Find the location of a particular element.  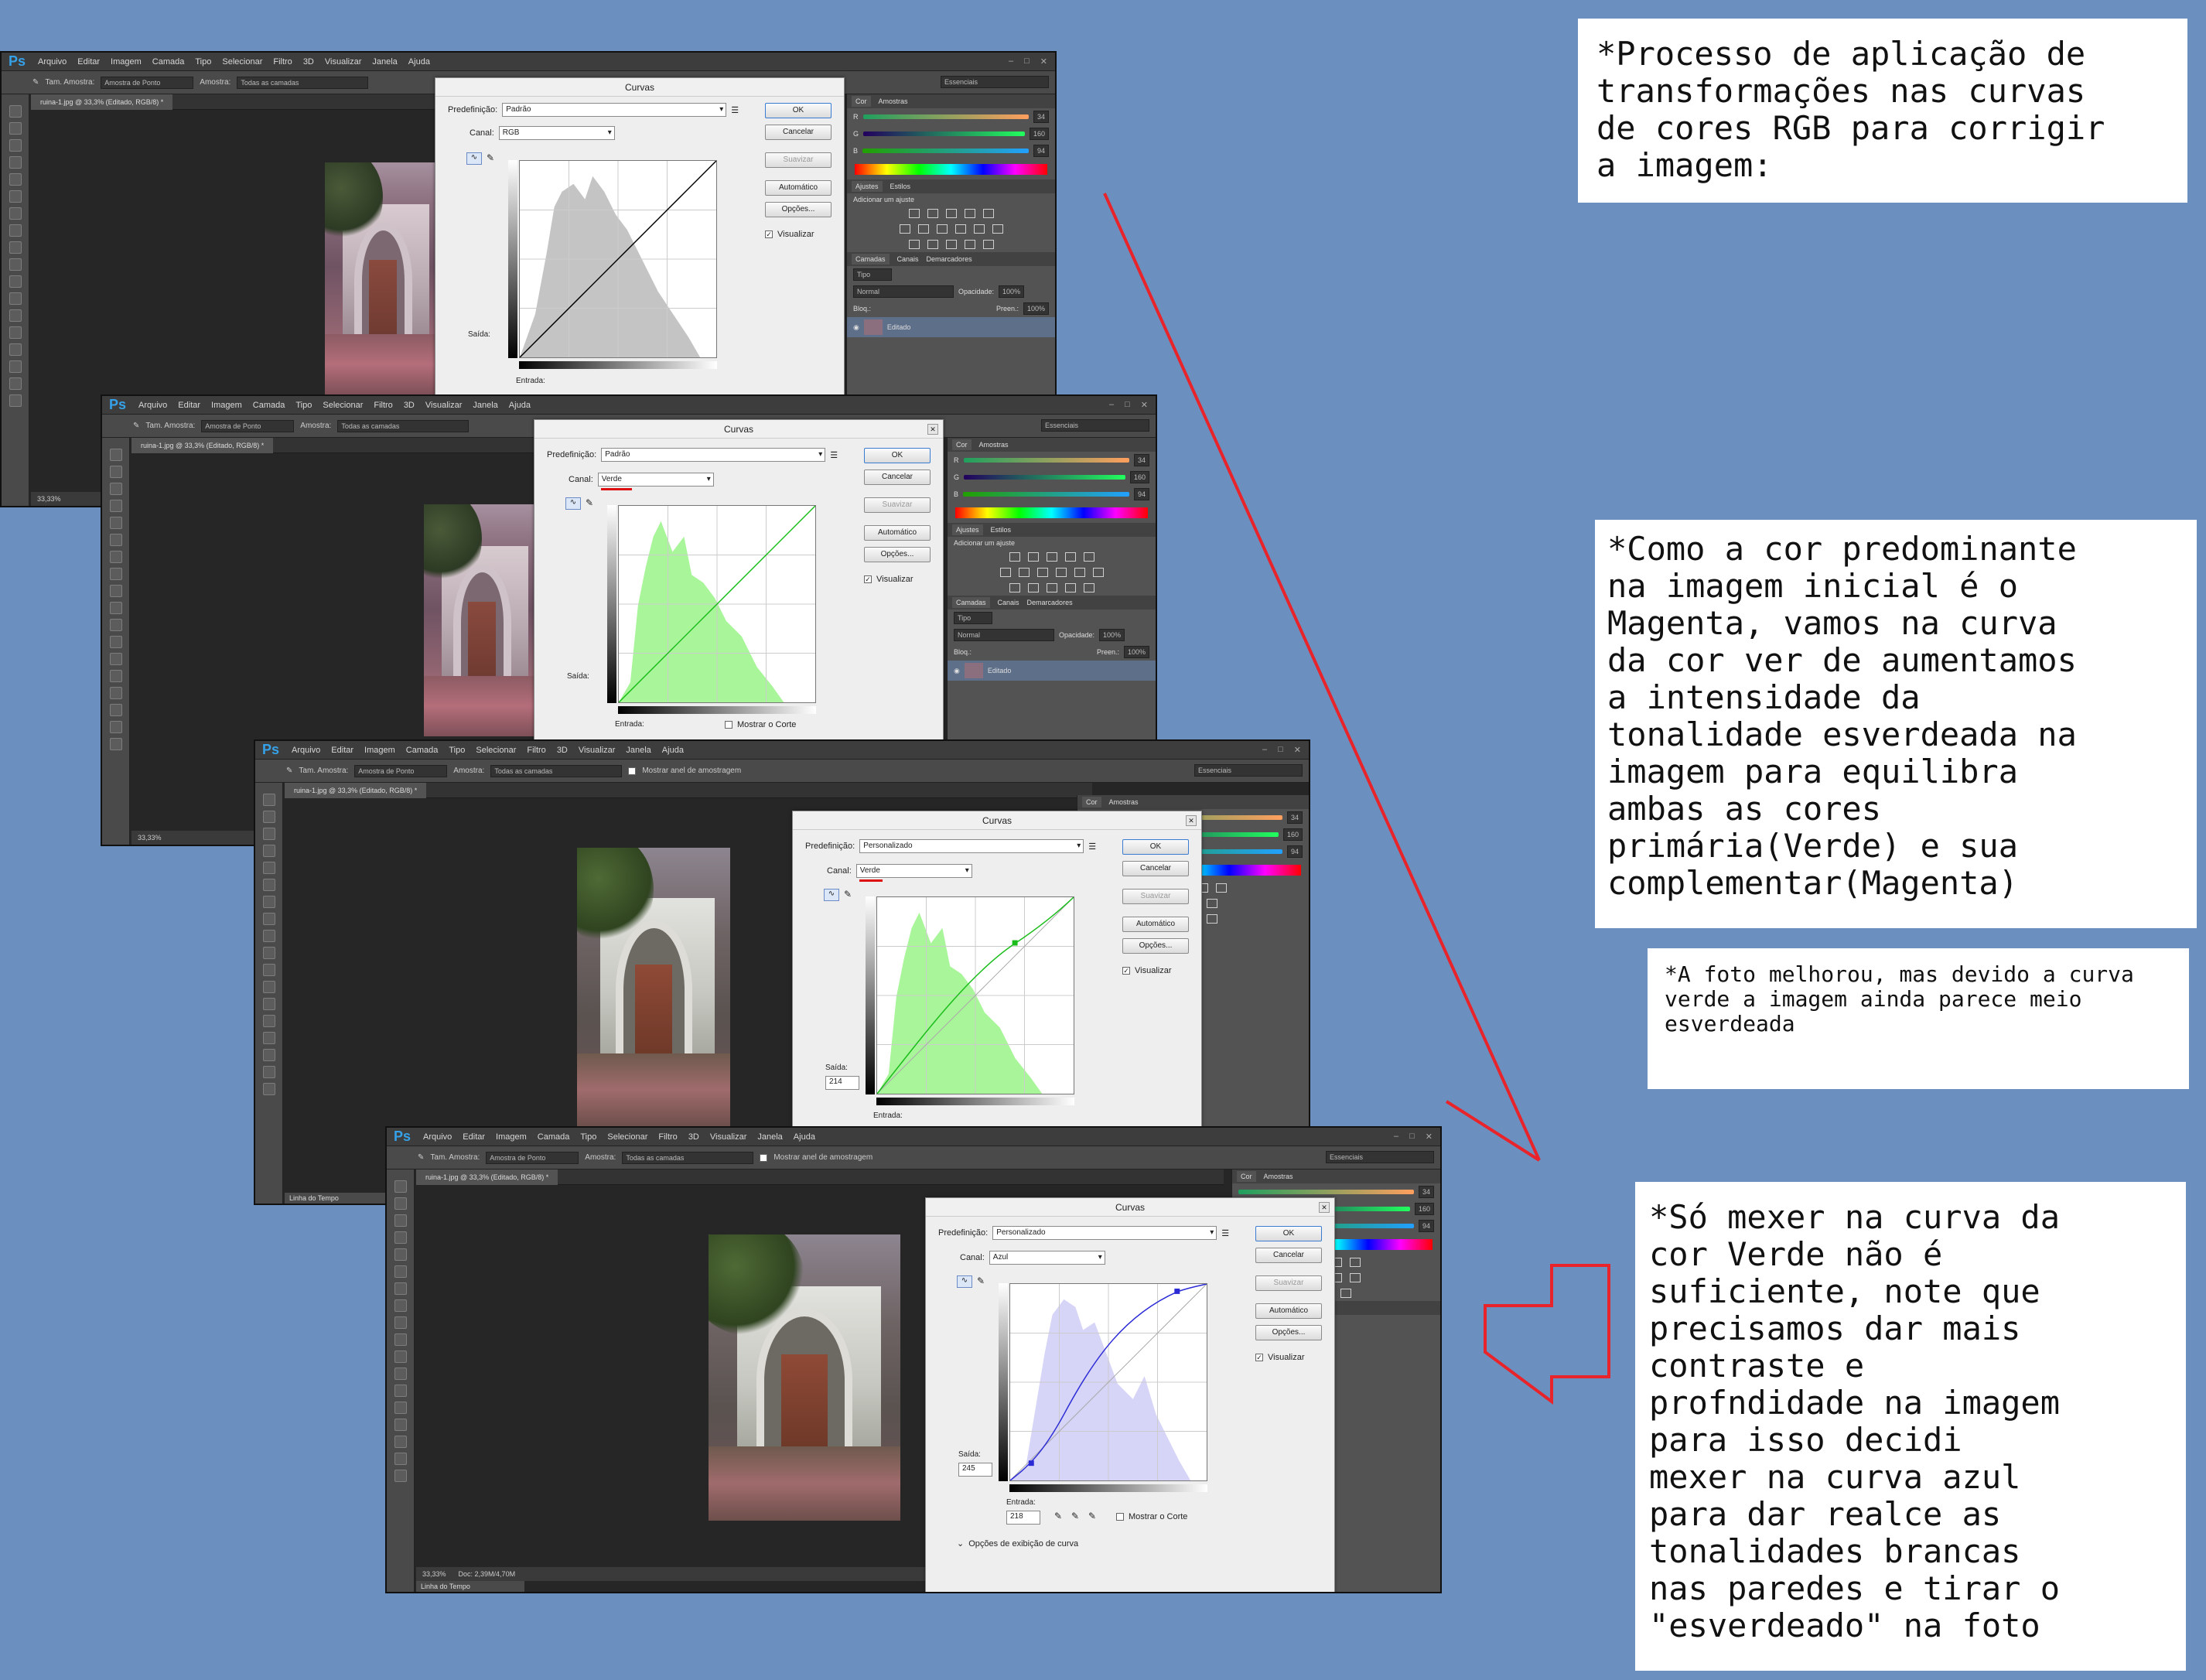

invert-icon is located at coordinates (914, 245).